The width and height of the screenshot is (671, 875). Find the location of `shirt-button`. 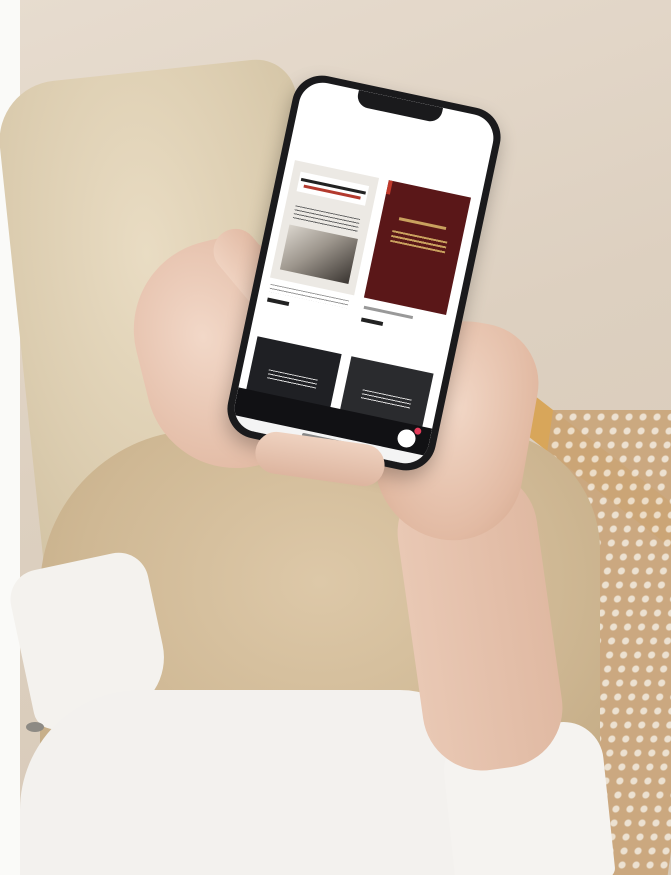

shirt-button is located at coordinates (35, 727).